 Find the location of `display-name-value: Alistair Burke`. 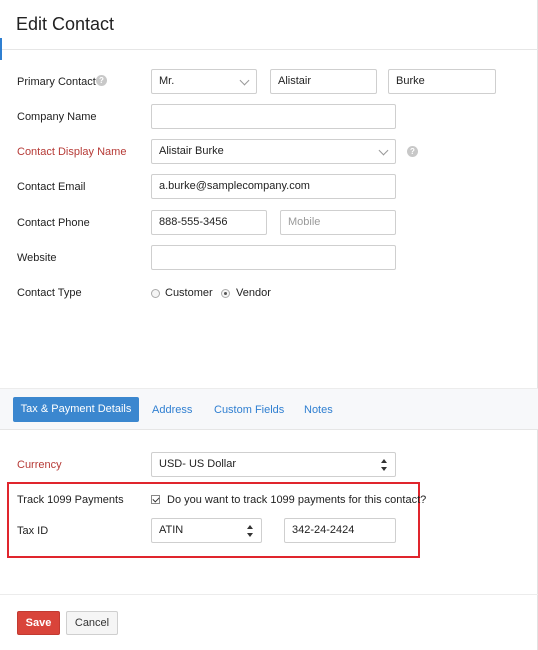

display-name-value: Alistair Burke is located at coordinates (191, 151).